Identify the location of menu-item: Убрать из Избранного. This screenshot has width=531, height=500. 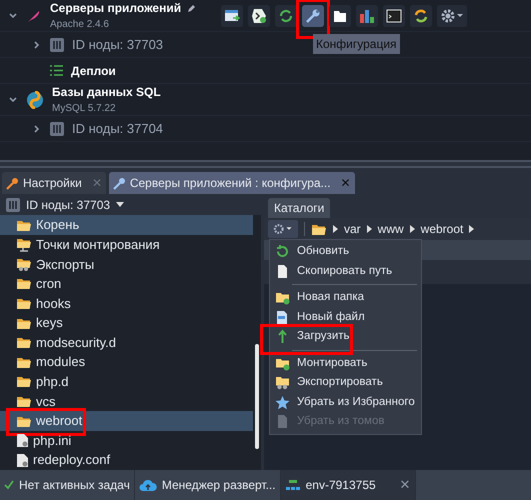
(345, 402).